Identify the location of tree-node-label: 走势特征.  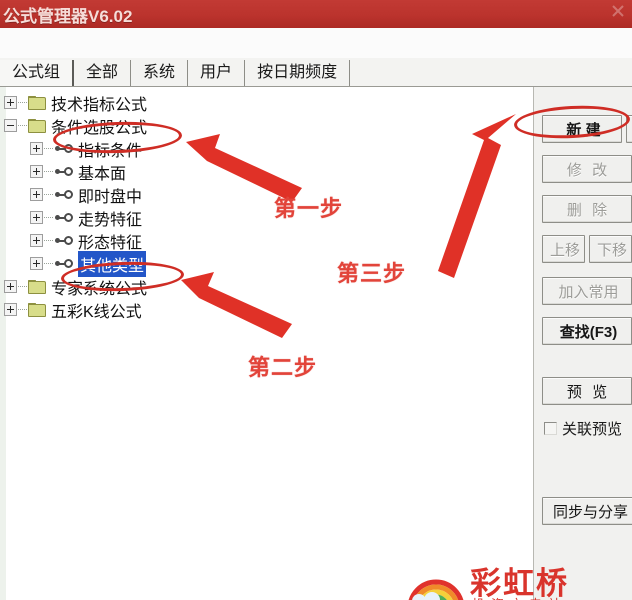
(110, 220).